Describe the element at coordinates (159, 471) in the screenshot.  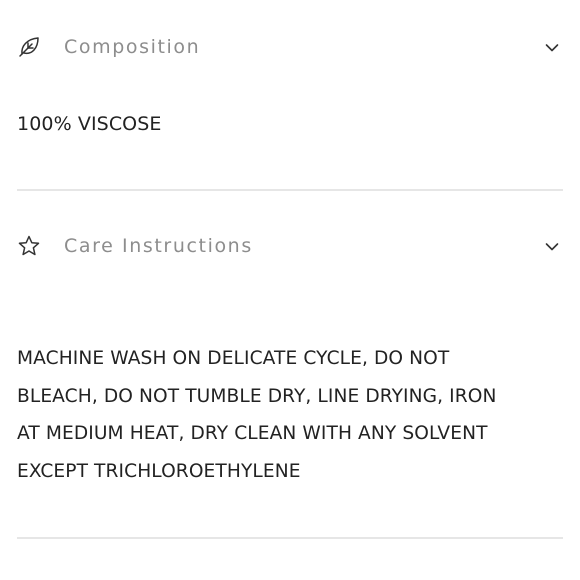
I see `care-line: EXCEPT TRICHLOROETHYLENE` at that location.